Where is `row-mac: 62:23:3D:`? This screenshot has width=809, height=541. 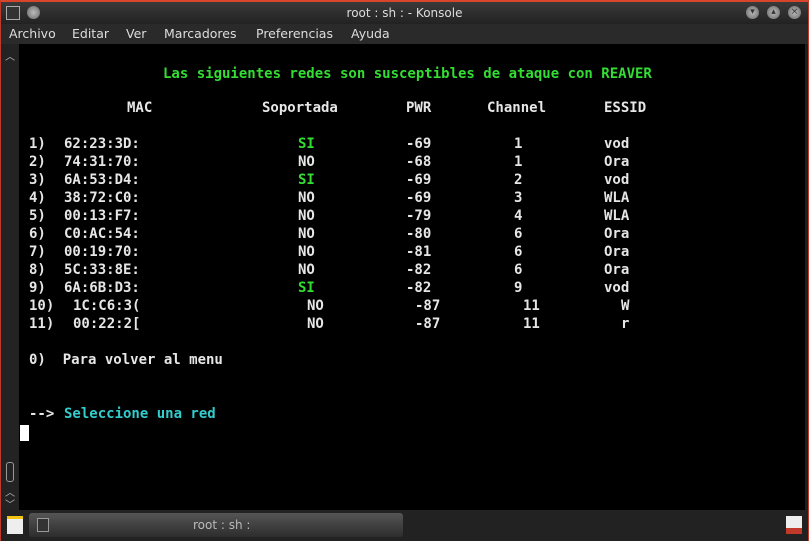
row-mac: 62:23:3D: is located at coordinates (102, 144).